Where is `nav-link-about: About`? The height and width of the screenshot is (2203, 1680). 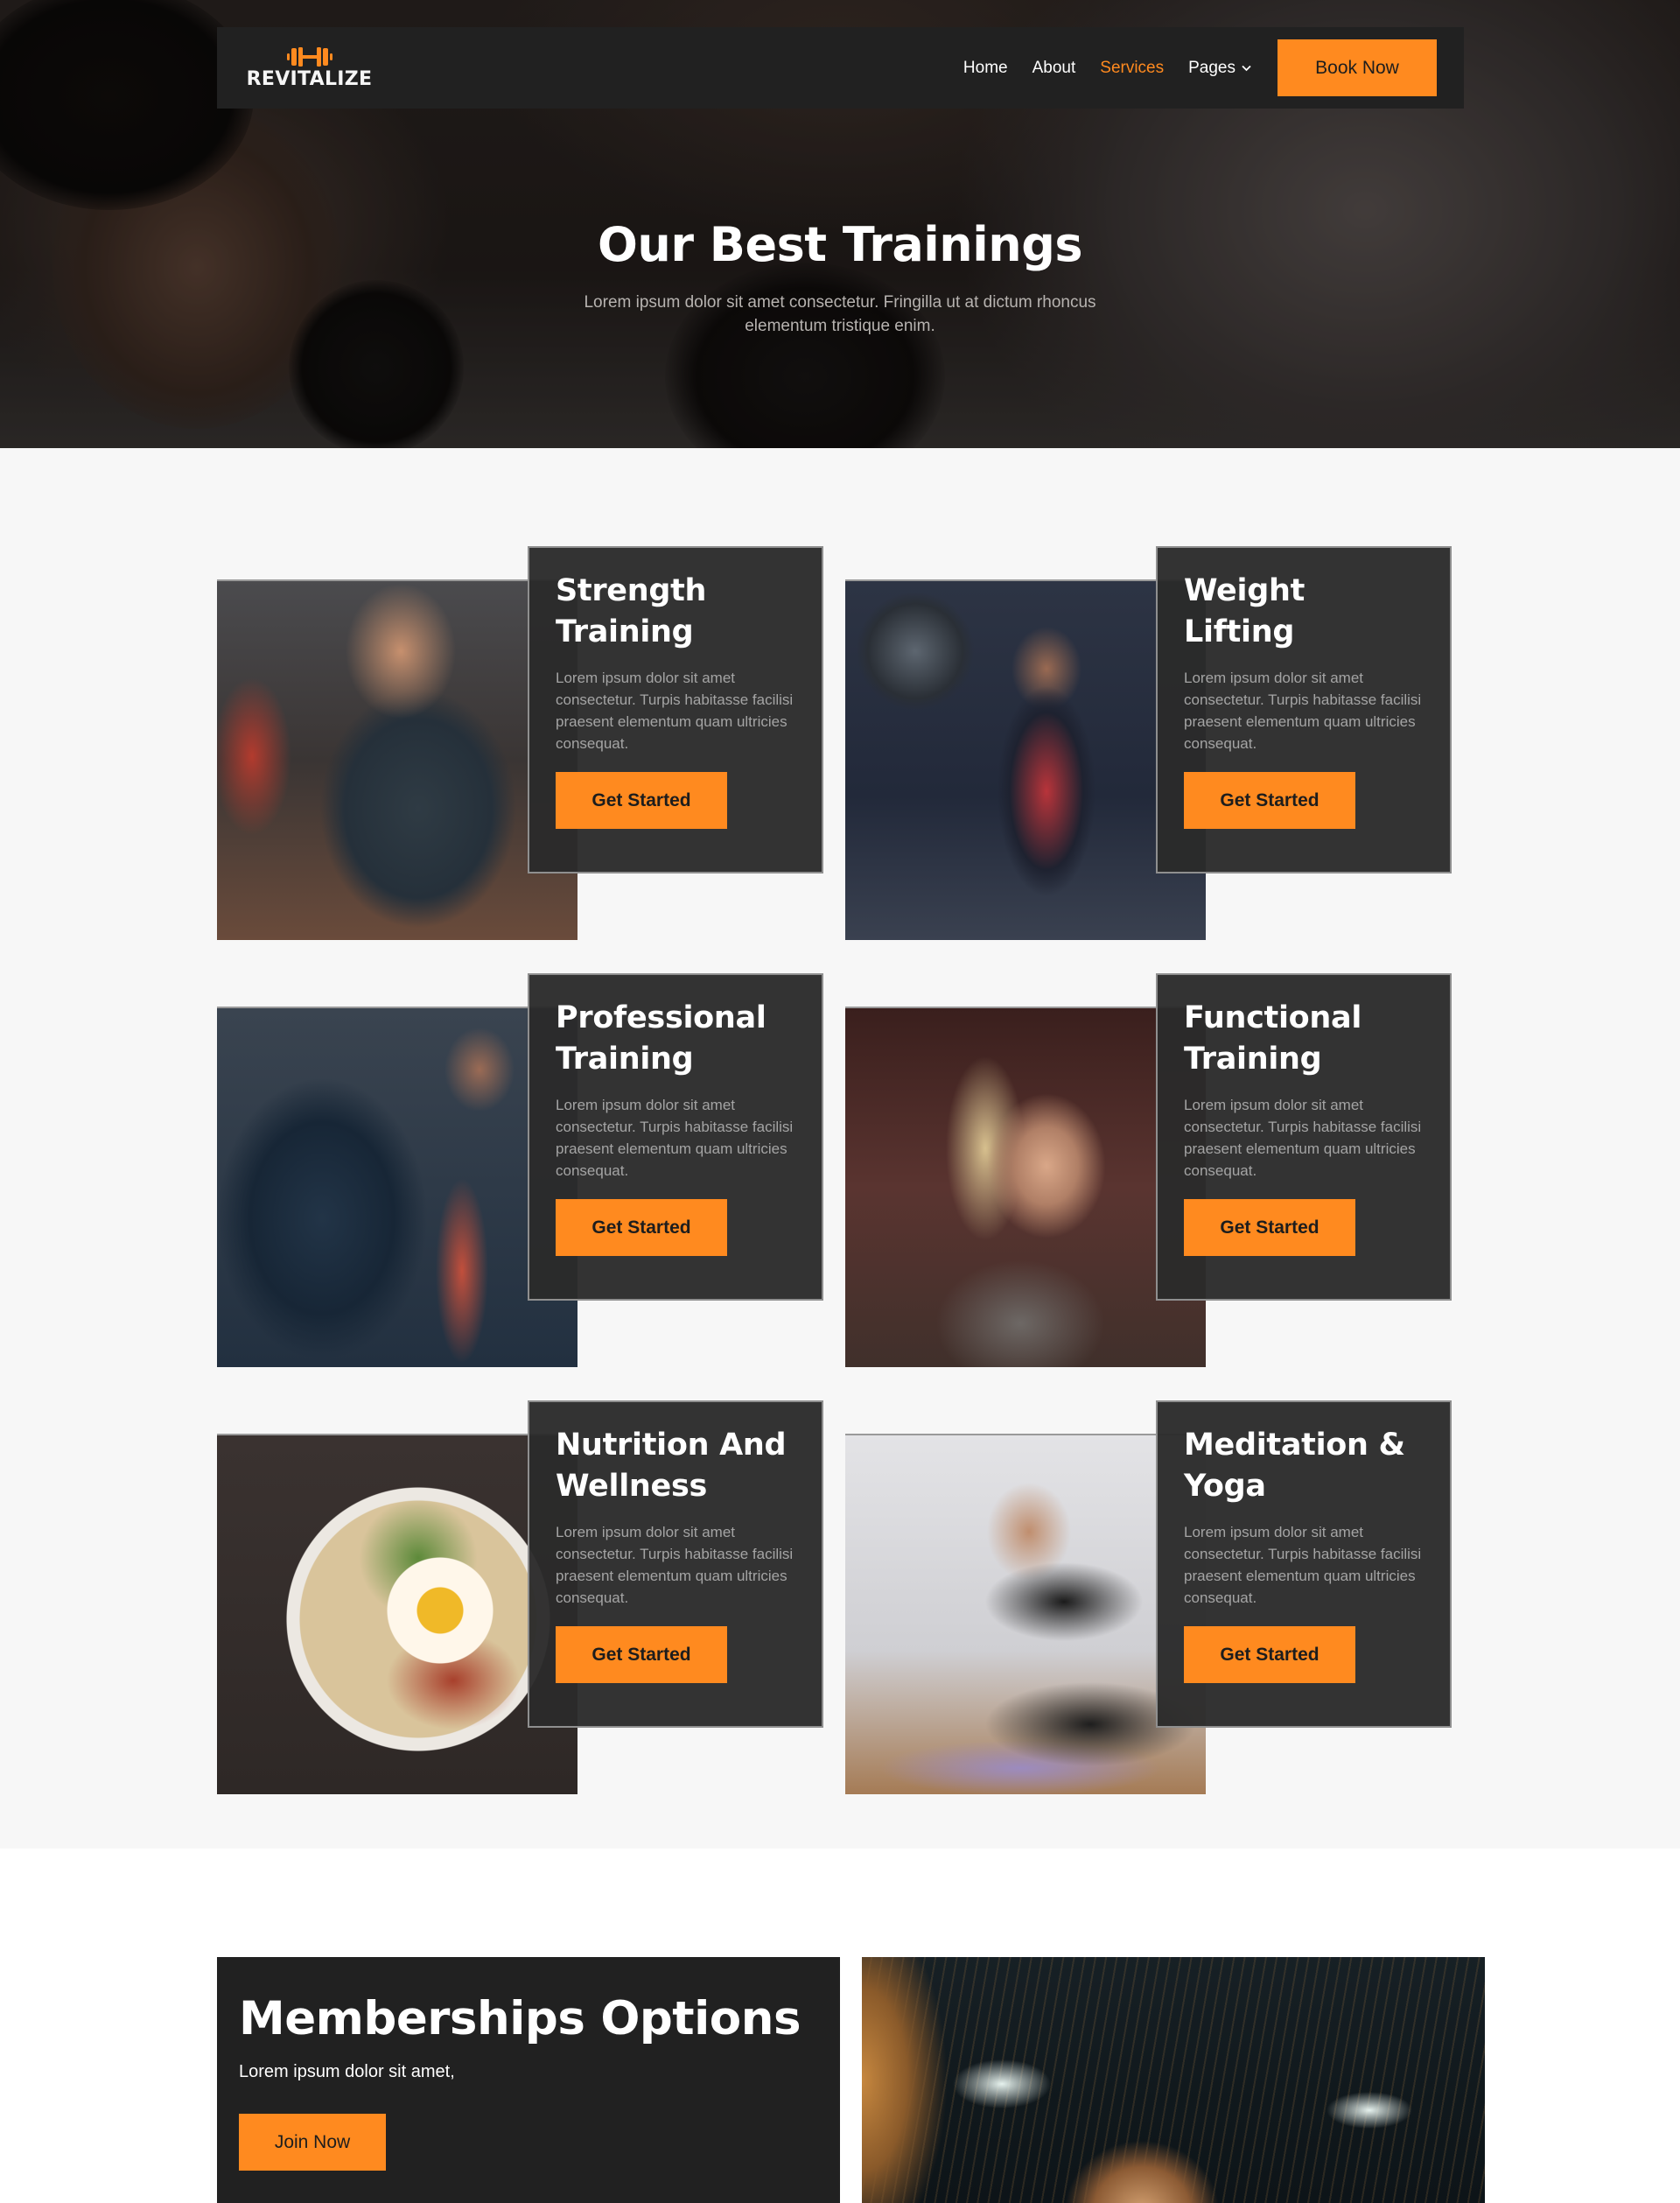
nav-link-about: About is located at coordinates (1054, 68).